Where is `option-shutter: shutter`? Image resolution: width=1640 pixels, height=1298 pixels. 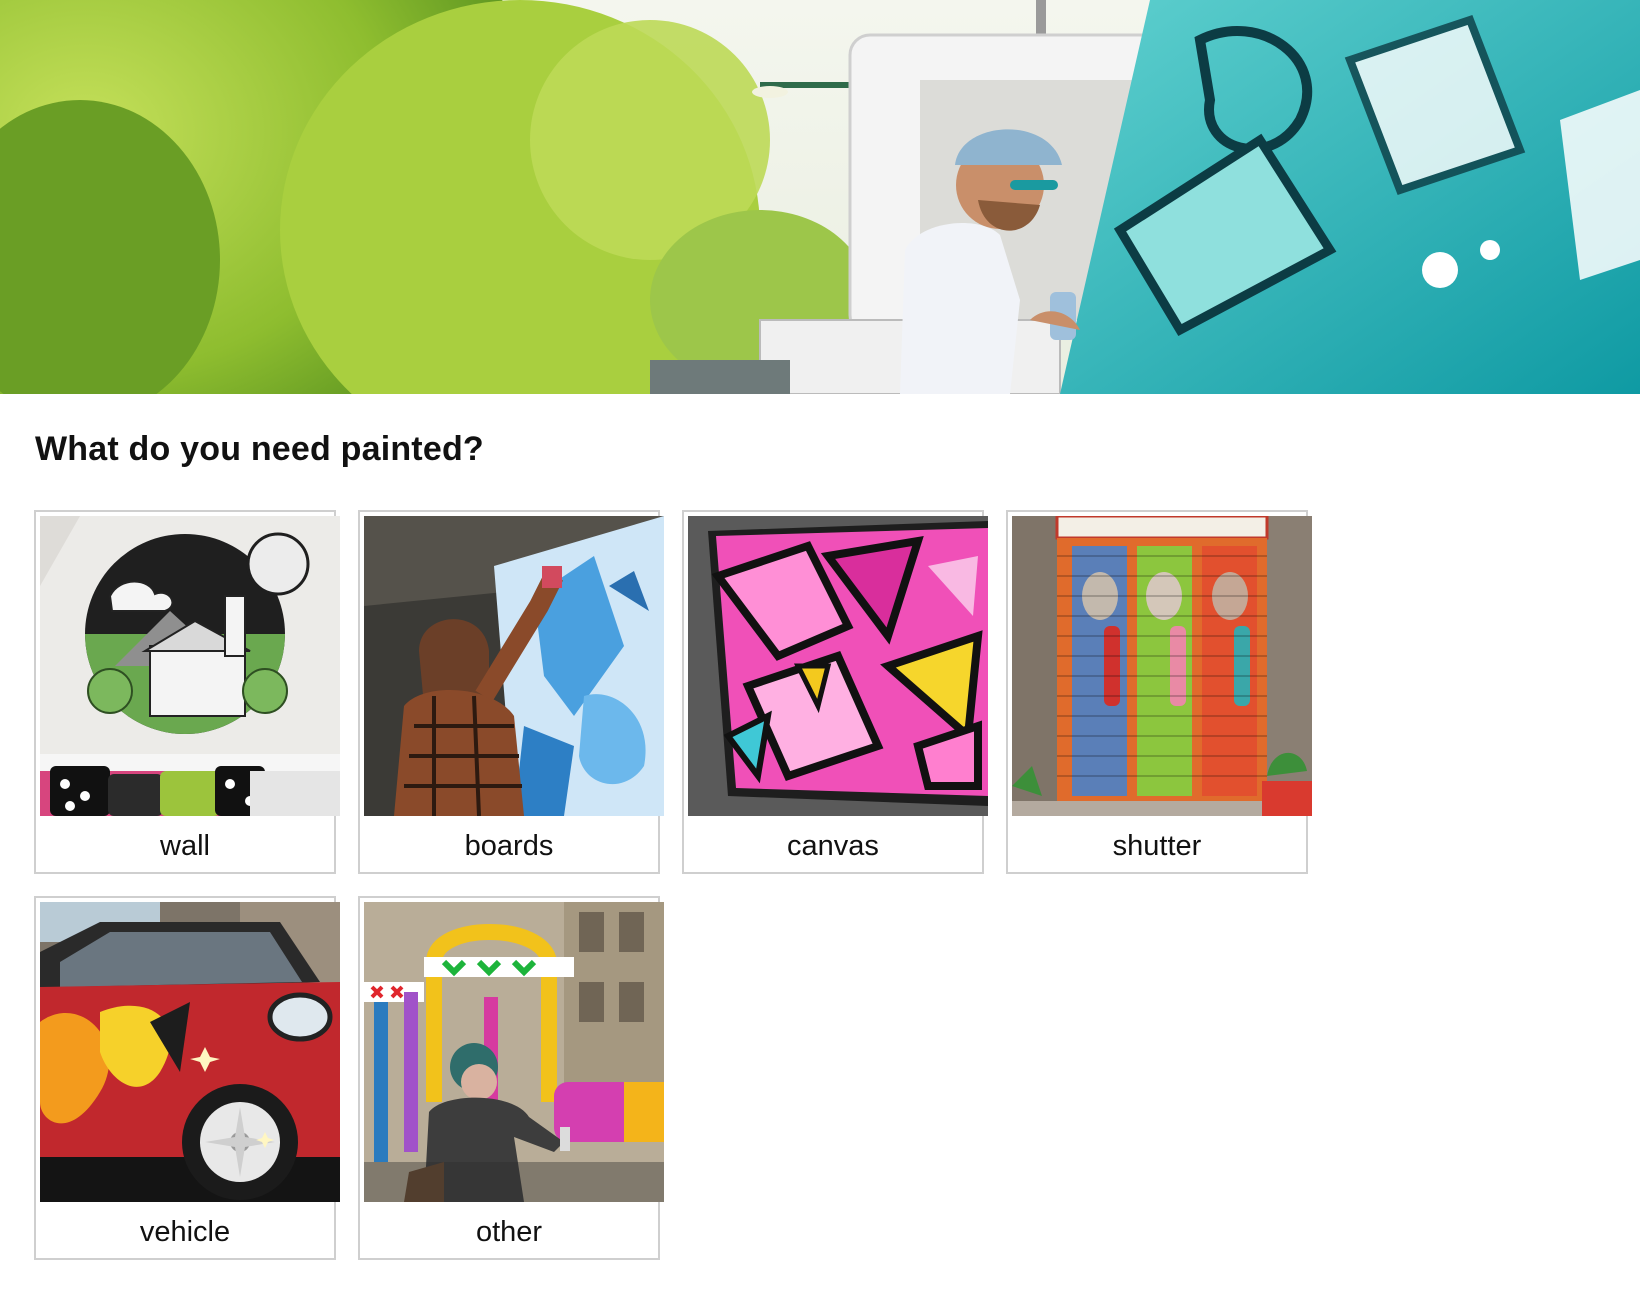
option-shutter: shutter is located at coordinates (1159, 692).